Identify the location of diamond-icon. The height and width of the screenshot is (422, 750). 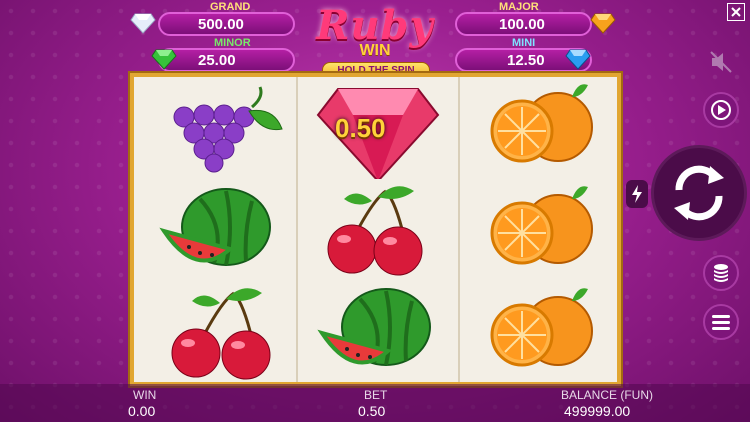
(143, 23).